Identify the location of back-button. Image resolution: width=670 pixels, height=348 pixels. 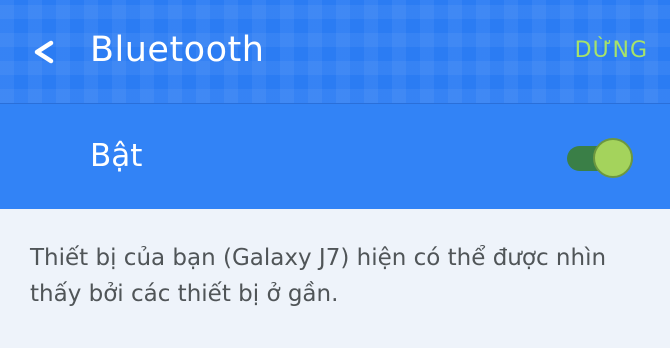
(44, 52).